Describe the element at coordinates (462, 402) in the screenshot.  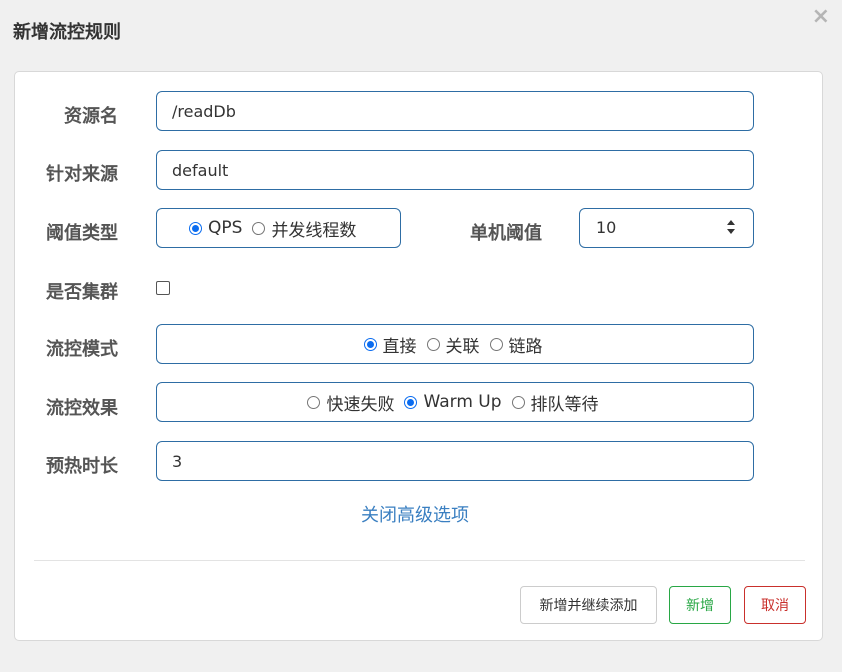
I see `flow-effect-warmup-label: Warm Up` at that location.